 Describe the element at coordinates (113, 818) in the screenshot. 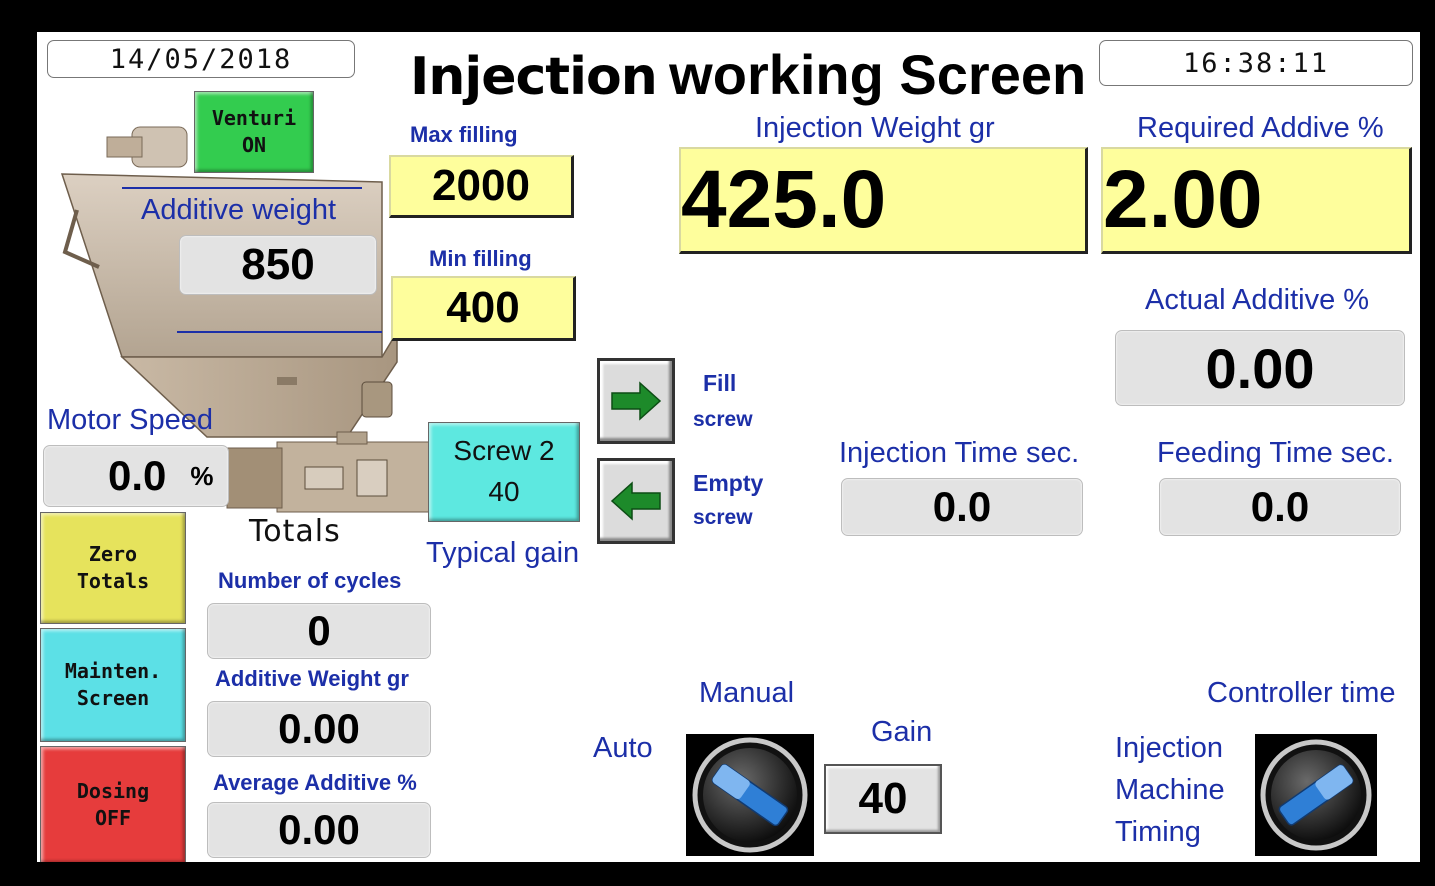

I see `dosing-line2: OFF` at that location.